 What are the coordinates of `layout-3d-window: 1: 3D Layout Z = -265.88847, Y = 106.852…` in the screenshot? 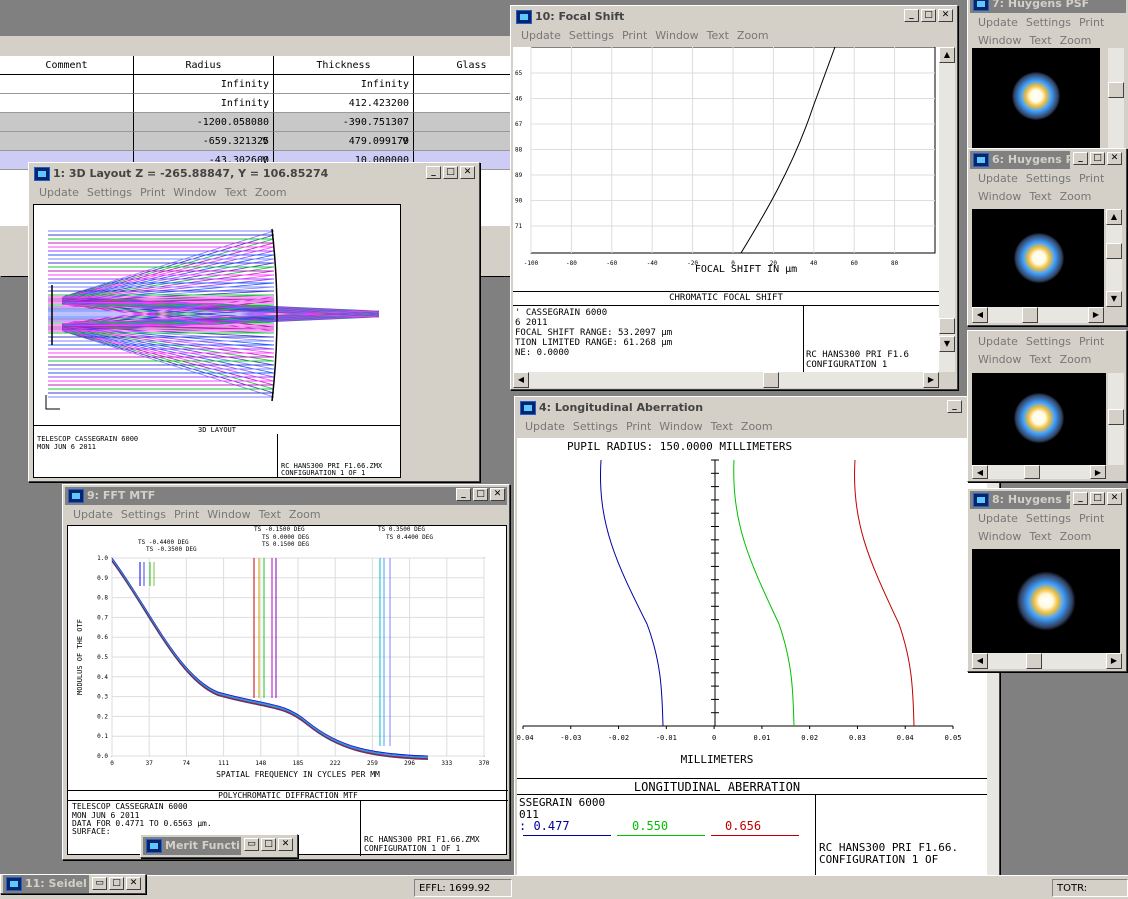 It's located at (254, 322).